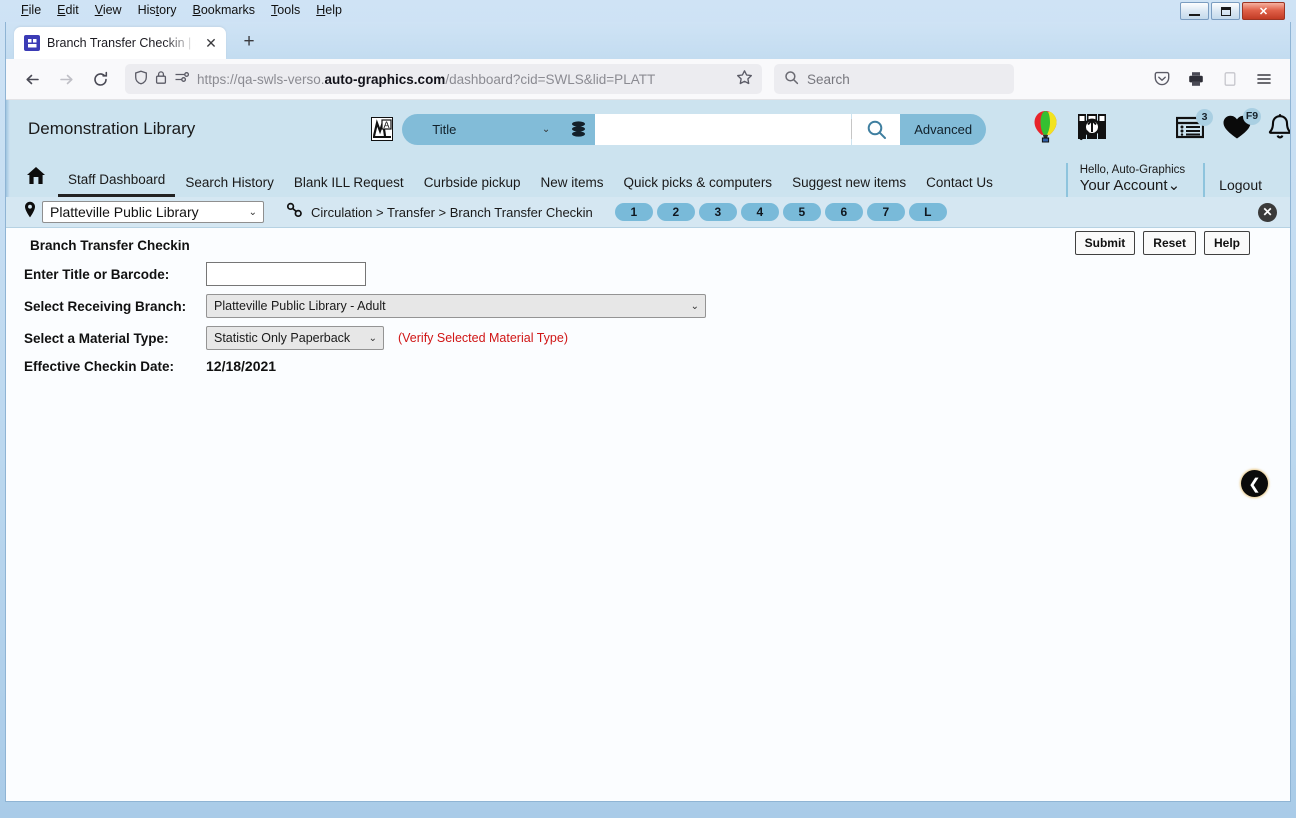 Image resolution: width=1296 pixels, height=818 pixels. What do you see at coordinates (1239, 180) in the screenshot?
I see `logout-link: Logout` at bounding box center [1239, 180].